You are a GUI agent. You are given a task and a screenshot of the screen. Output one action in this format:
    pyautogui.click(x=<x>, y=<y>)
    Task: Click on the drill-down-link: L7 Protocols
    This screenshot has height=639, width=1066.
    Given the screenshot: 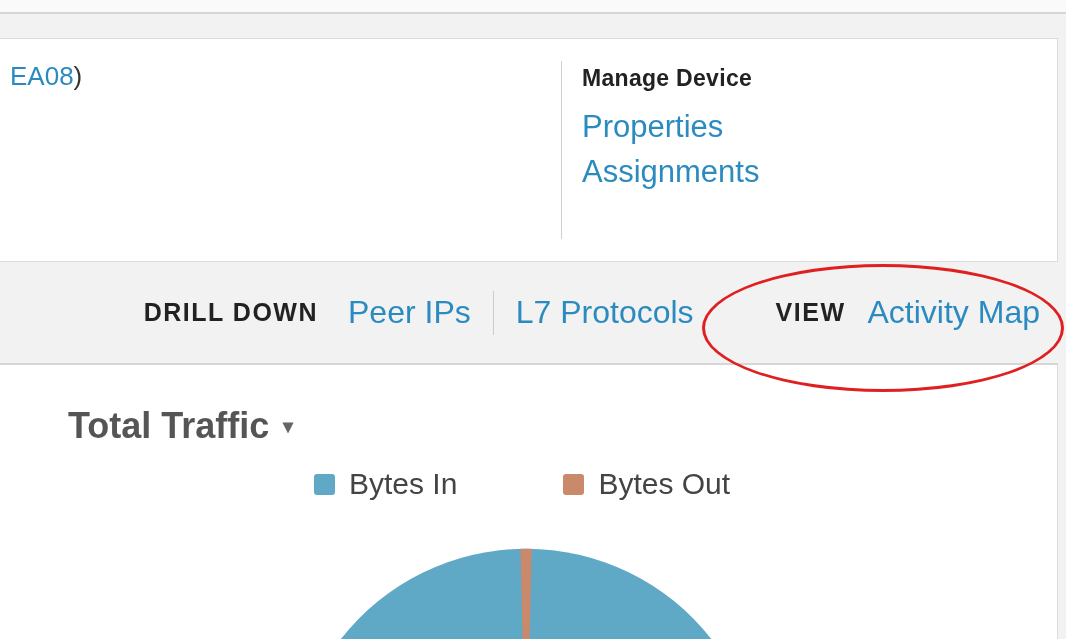 What is the action you would take?
    pyautogui.click(x=604, y=312)
    